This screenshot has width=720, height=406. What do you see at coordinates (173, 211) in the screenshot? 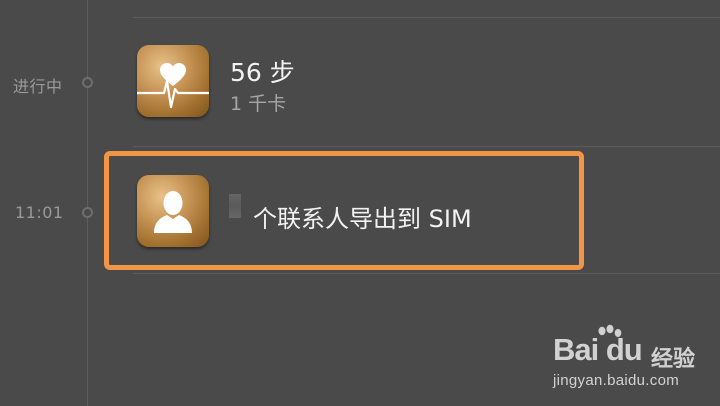
I see `contact-person-icon` at bounding box center [173, 211].